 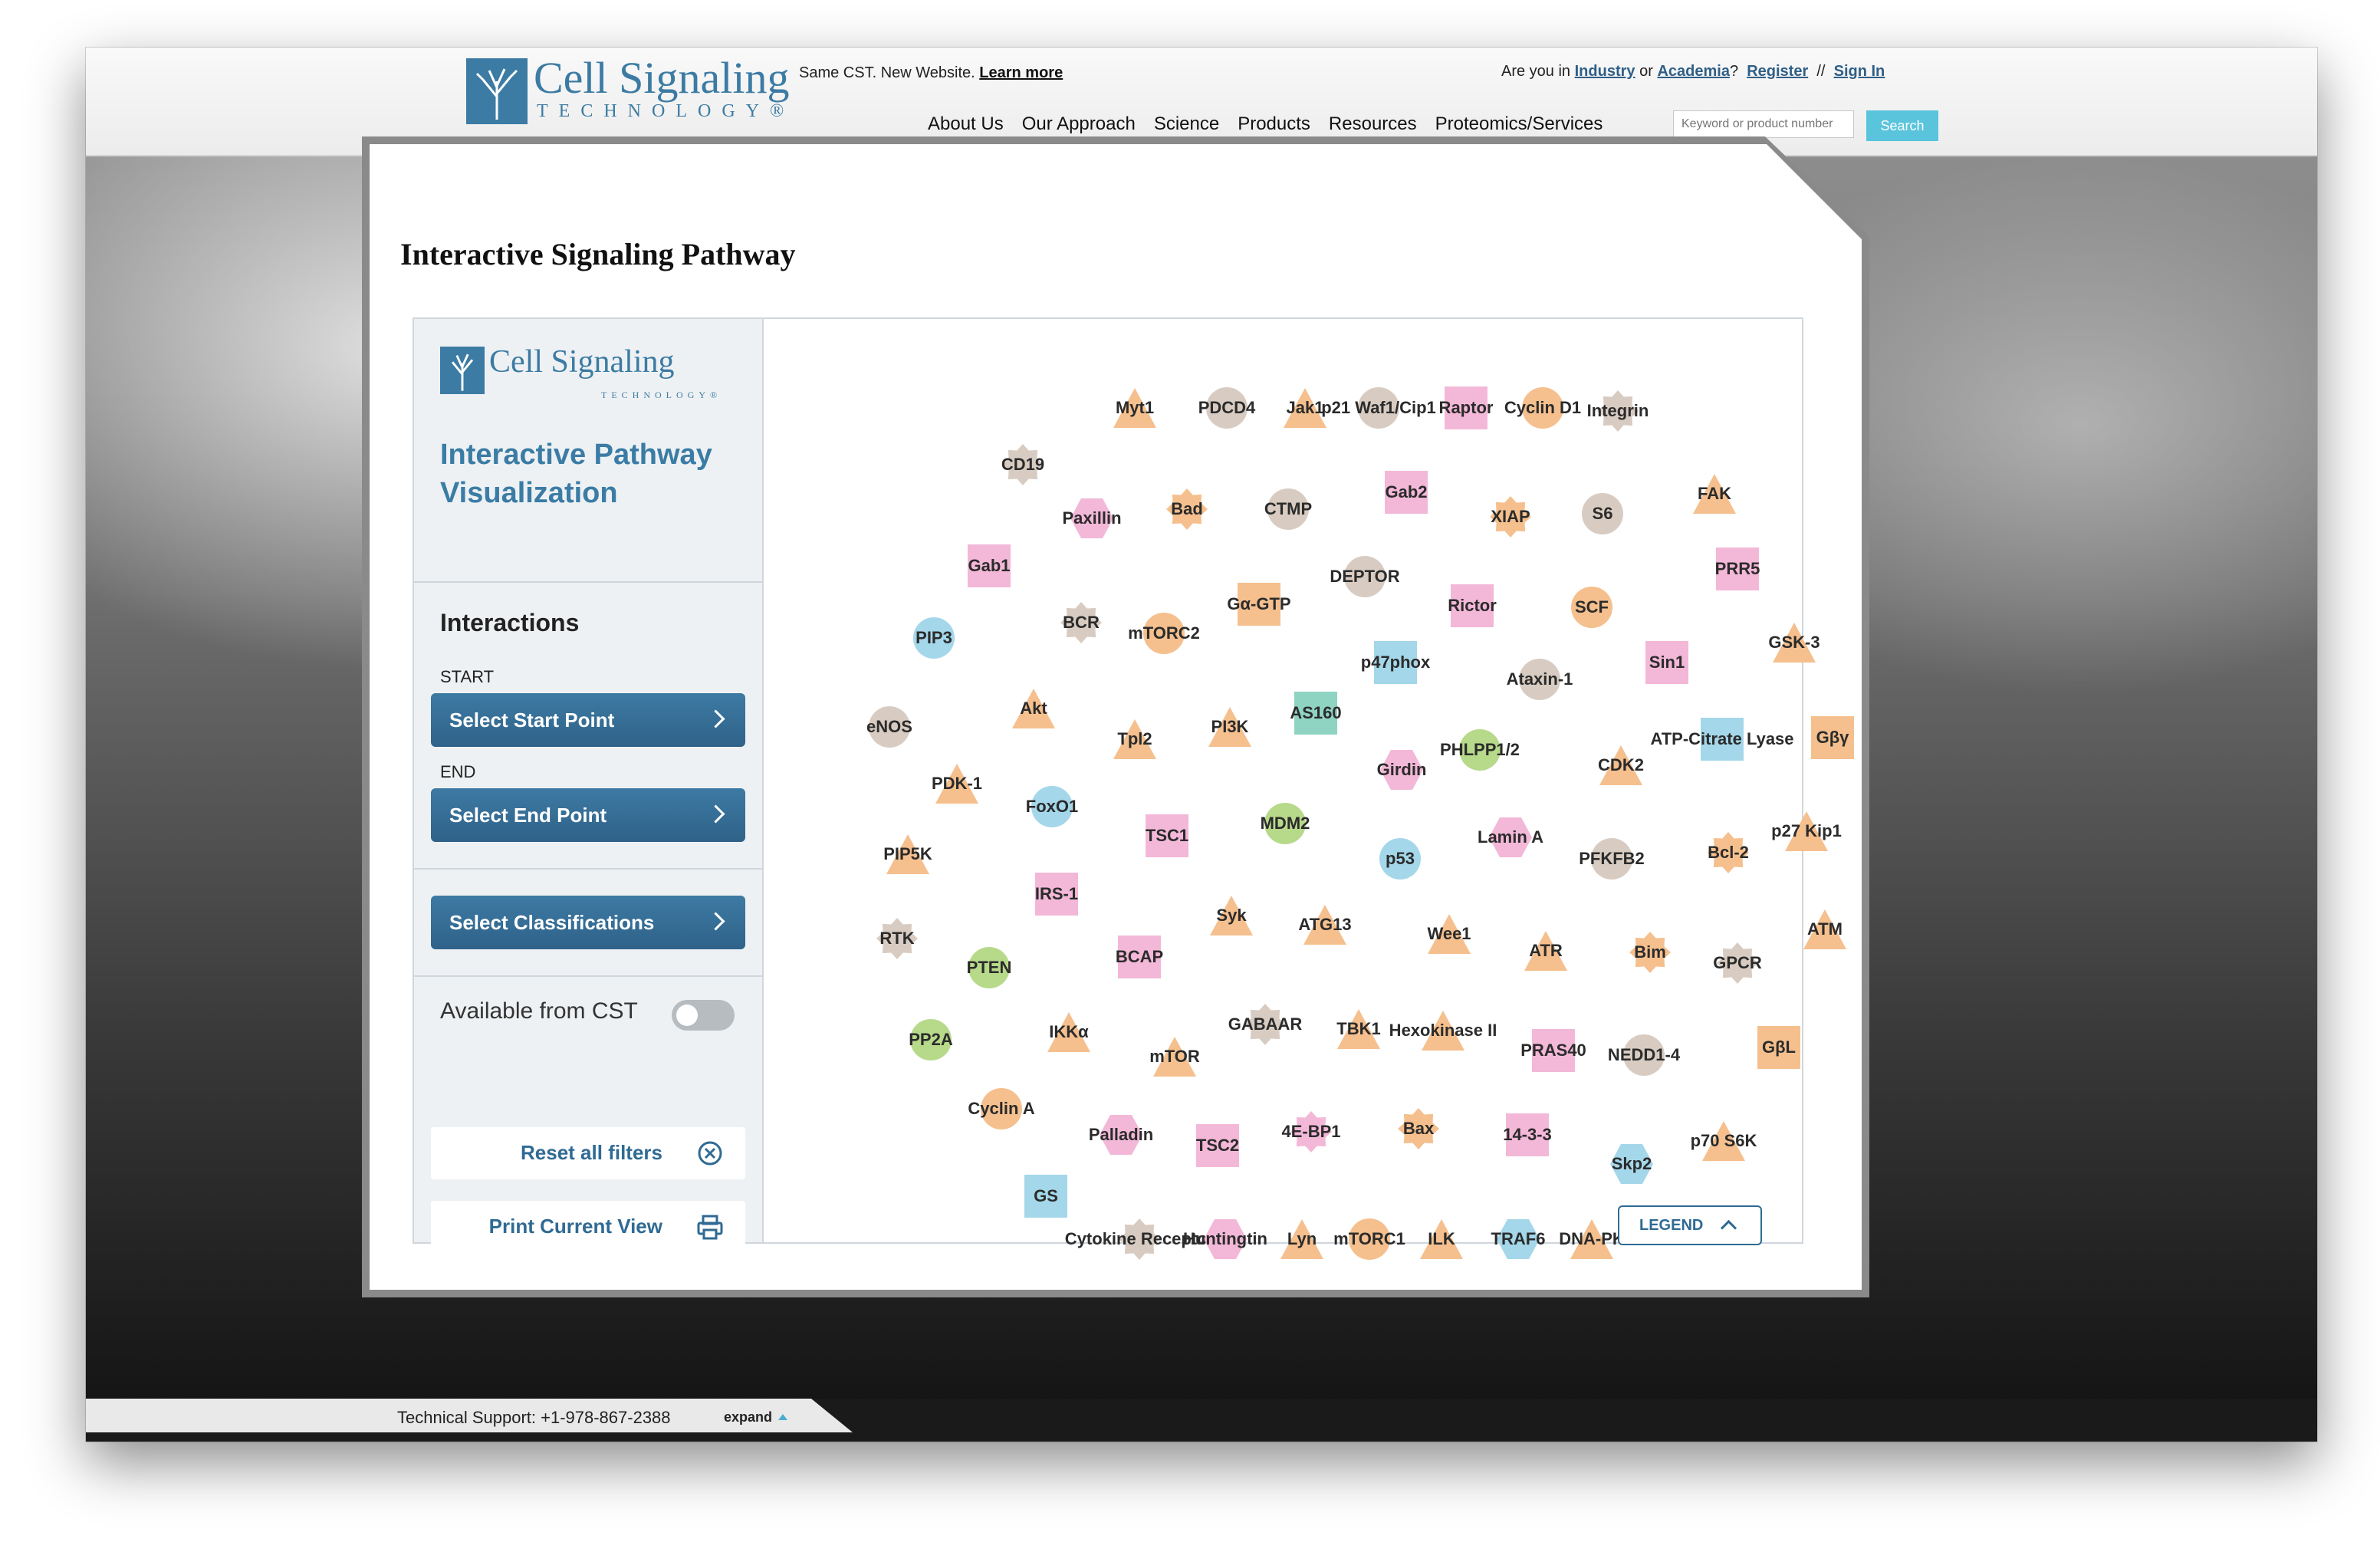 What do you see at coordinates (1316, 712) in the screenshot?
I see `pathway-node-label: AS160` at bounding box center [1316, 712].